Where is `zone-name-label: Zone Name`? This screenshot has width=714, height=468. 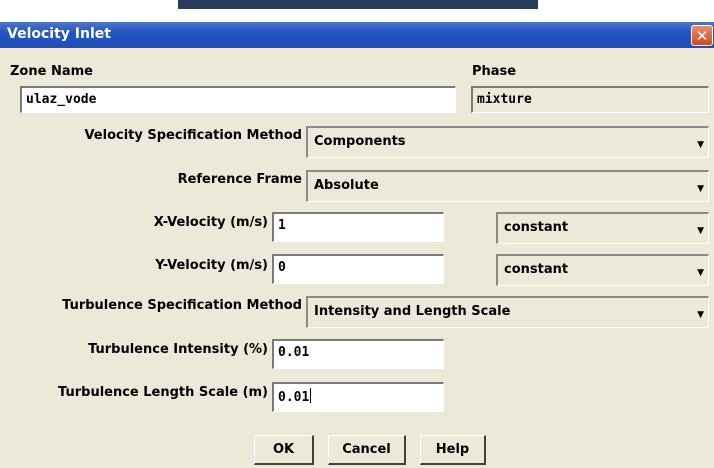
zone-name-label: Zone Name is located at coordinates (51, 71).